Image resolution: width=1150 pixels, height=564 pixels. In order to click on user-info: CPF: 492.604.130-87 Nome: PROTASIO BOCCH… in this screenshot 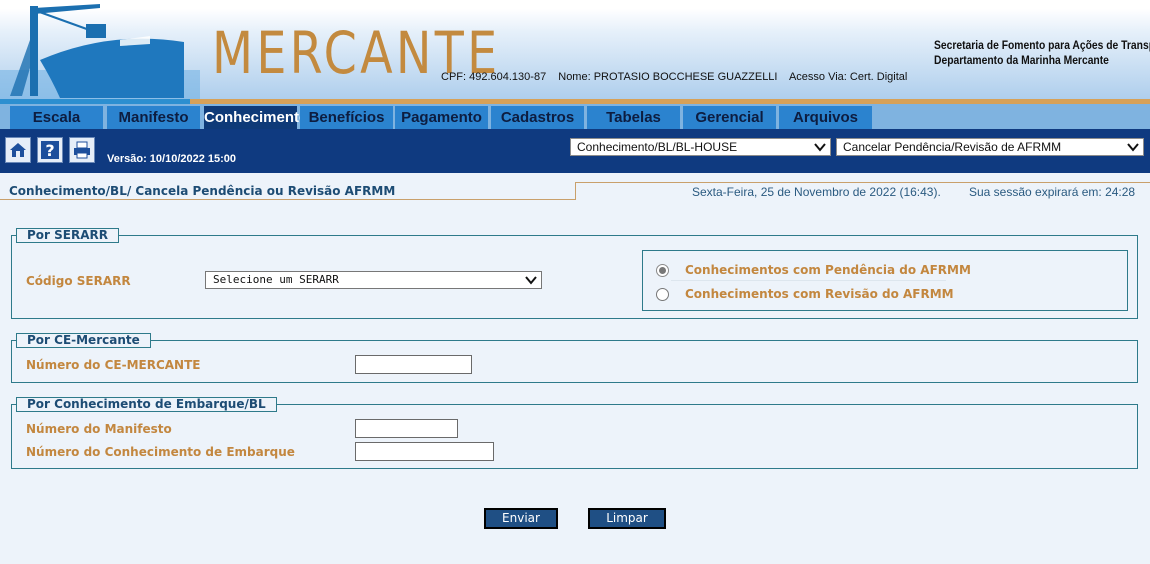, I will do `click(678, 77)`.